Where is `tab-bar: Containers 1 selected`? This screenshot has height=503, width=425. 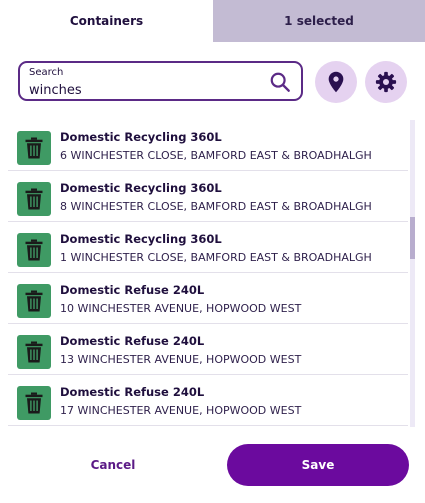 tab-bar: Containers 1 selected is located at coordinates (212, 21).